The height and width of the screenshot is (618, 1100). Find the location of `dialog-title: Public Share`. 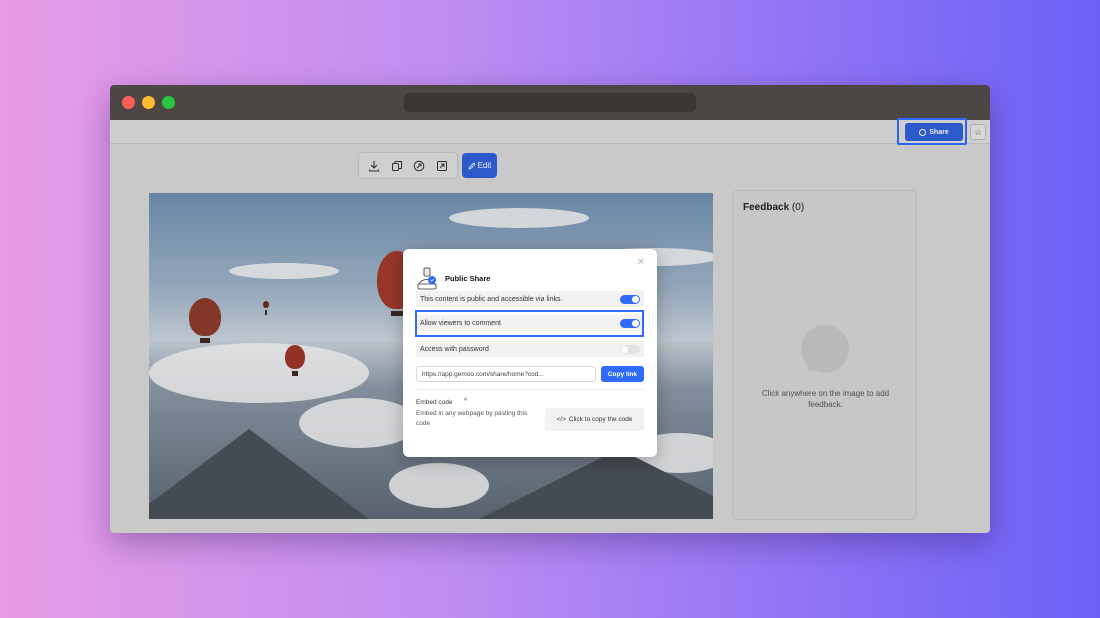

dialog-title: Public Share is located at coordinates (468, 278).